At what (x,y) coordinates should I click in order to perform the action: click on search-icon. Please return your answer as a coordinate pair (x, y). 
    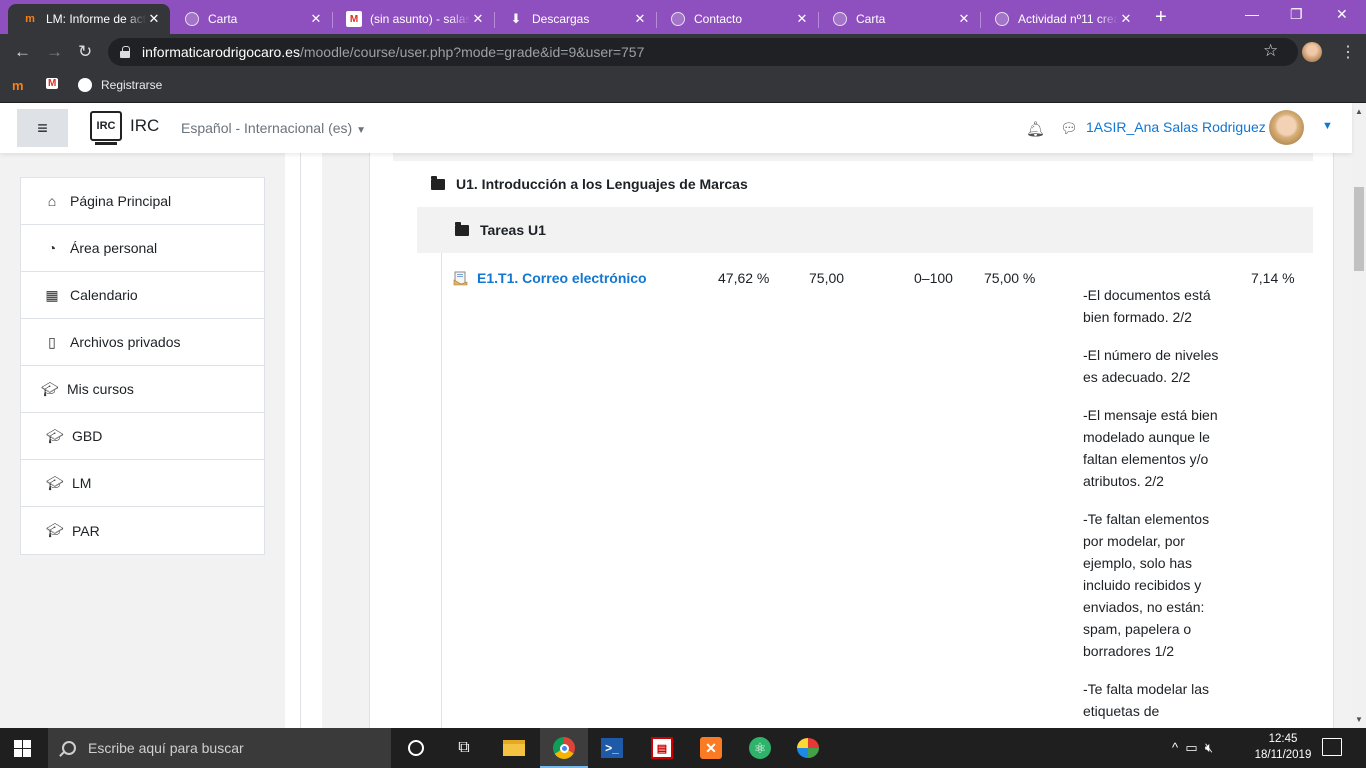
    Looking at the image, I should click on (69, 748).